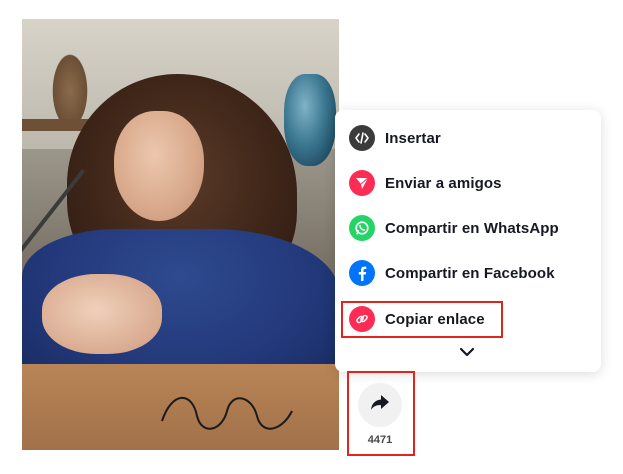  I want to click on share-option-embed: Insertar, so click(468, 138).